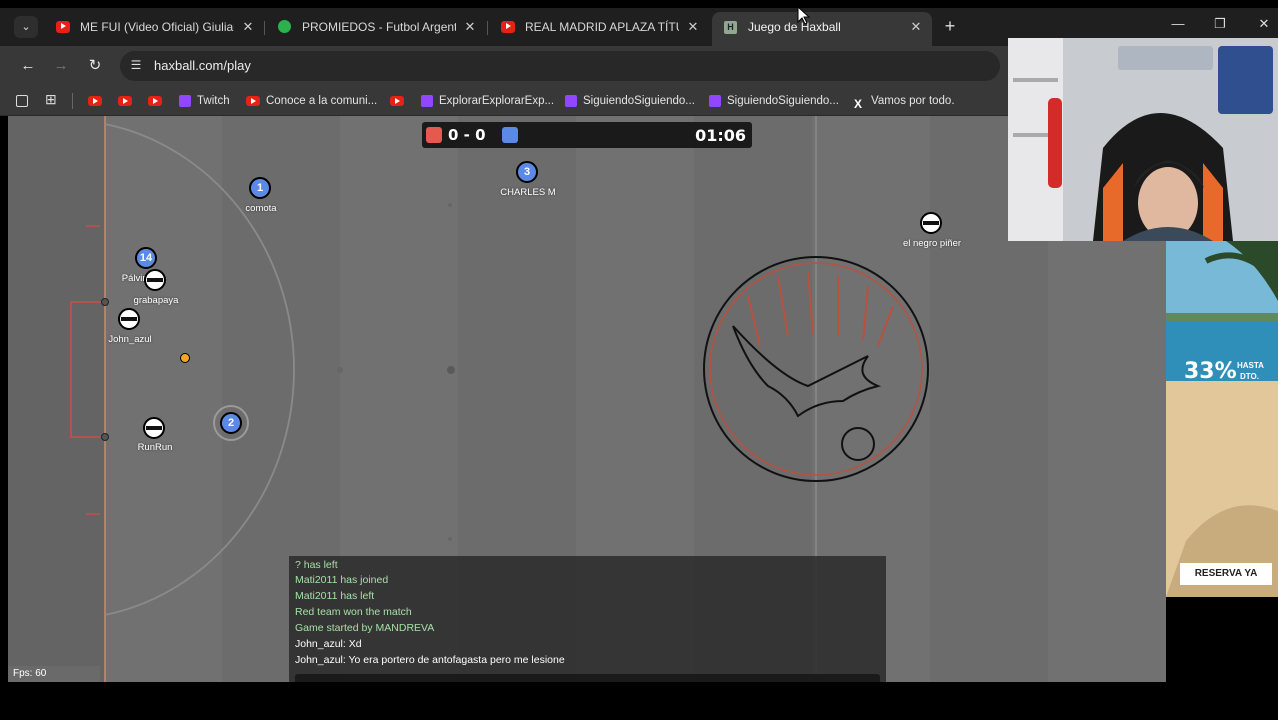  Describe the element at coordinates (136, 66) in the screenshot. I see `site-info-icon: ☰` at that location.